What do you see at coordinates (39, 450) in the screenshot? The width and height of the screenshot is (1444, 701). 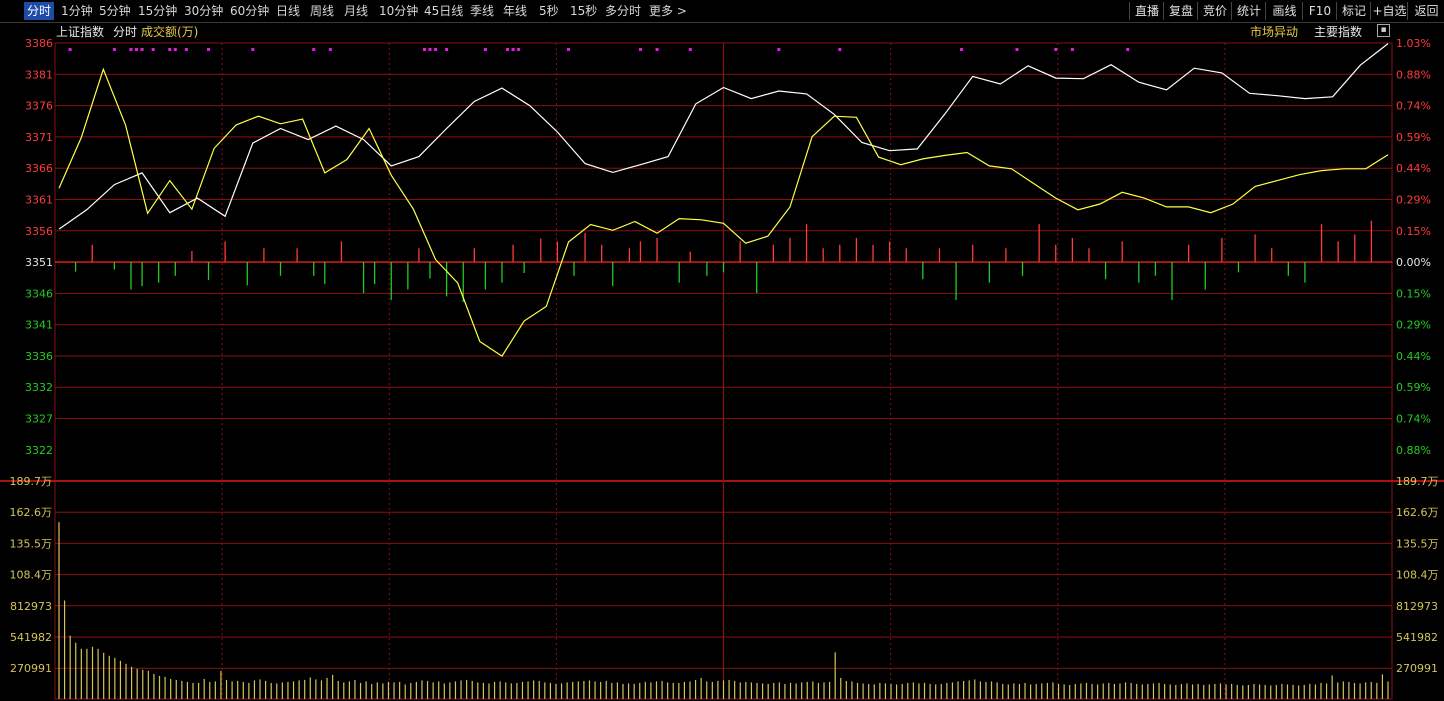 I see `price-tick-label: 3322` at bounding box center [39, 450].